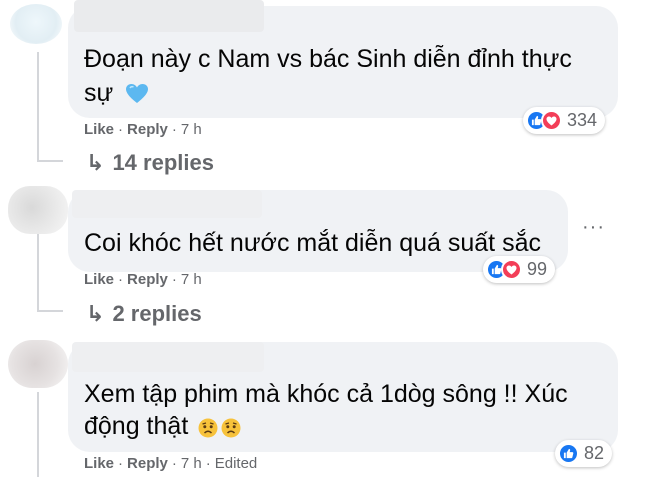 The height and width of the screenshot is (477, 650). I want to click on comment-actions: Like · Reply · 7 h · Edited, so click(171, 463).